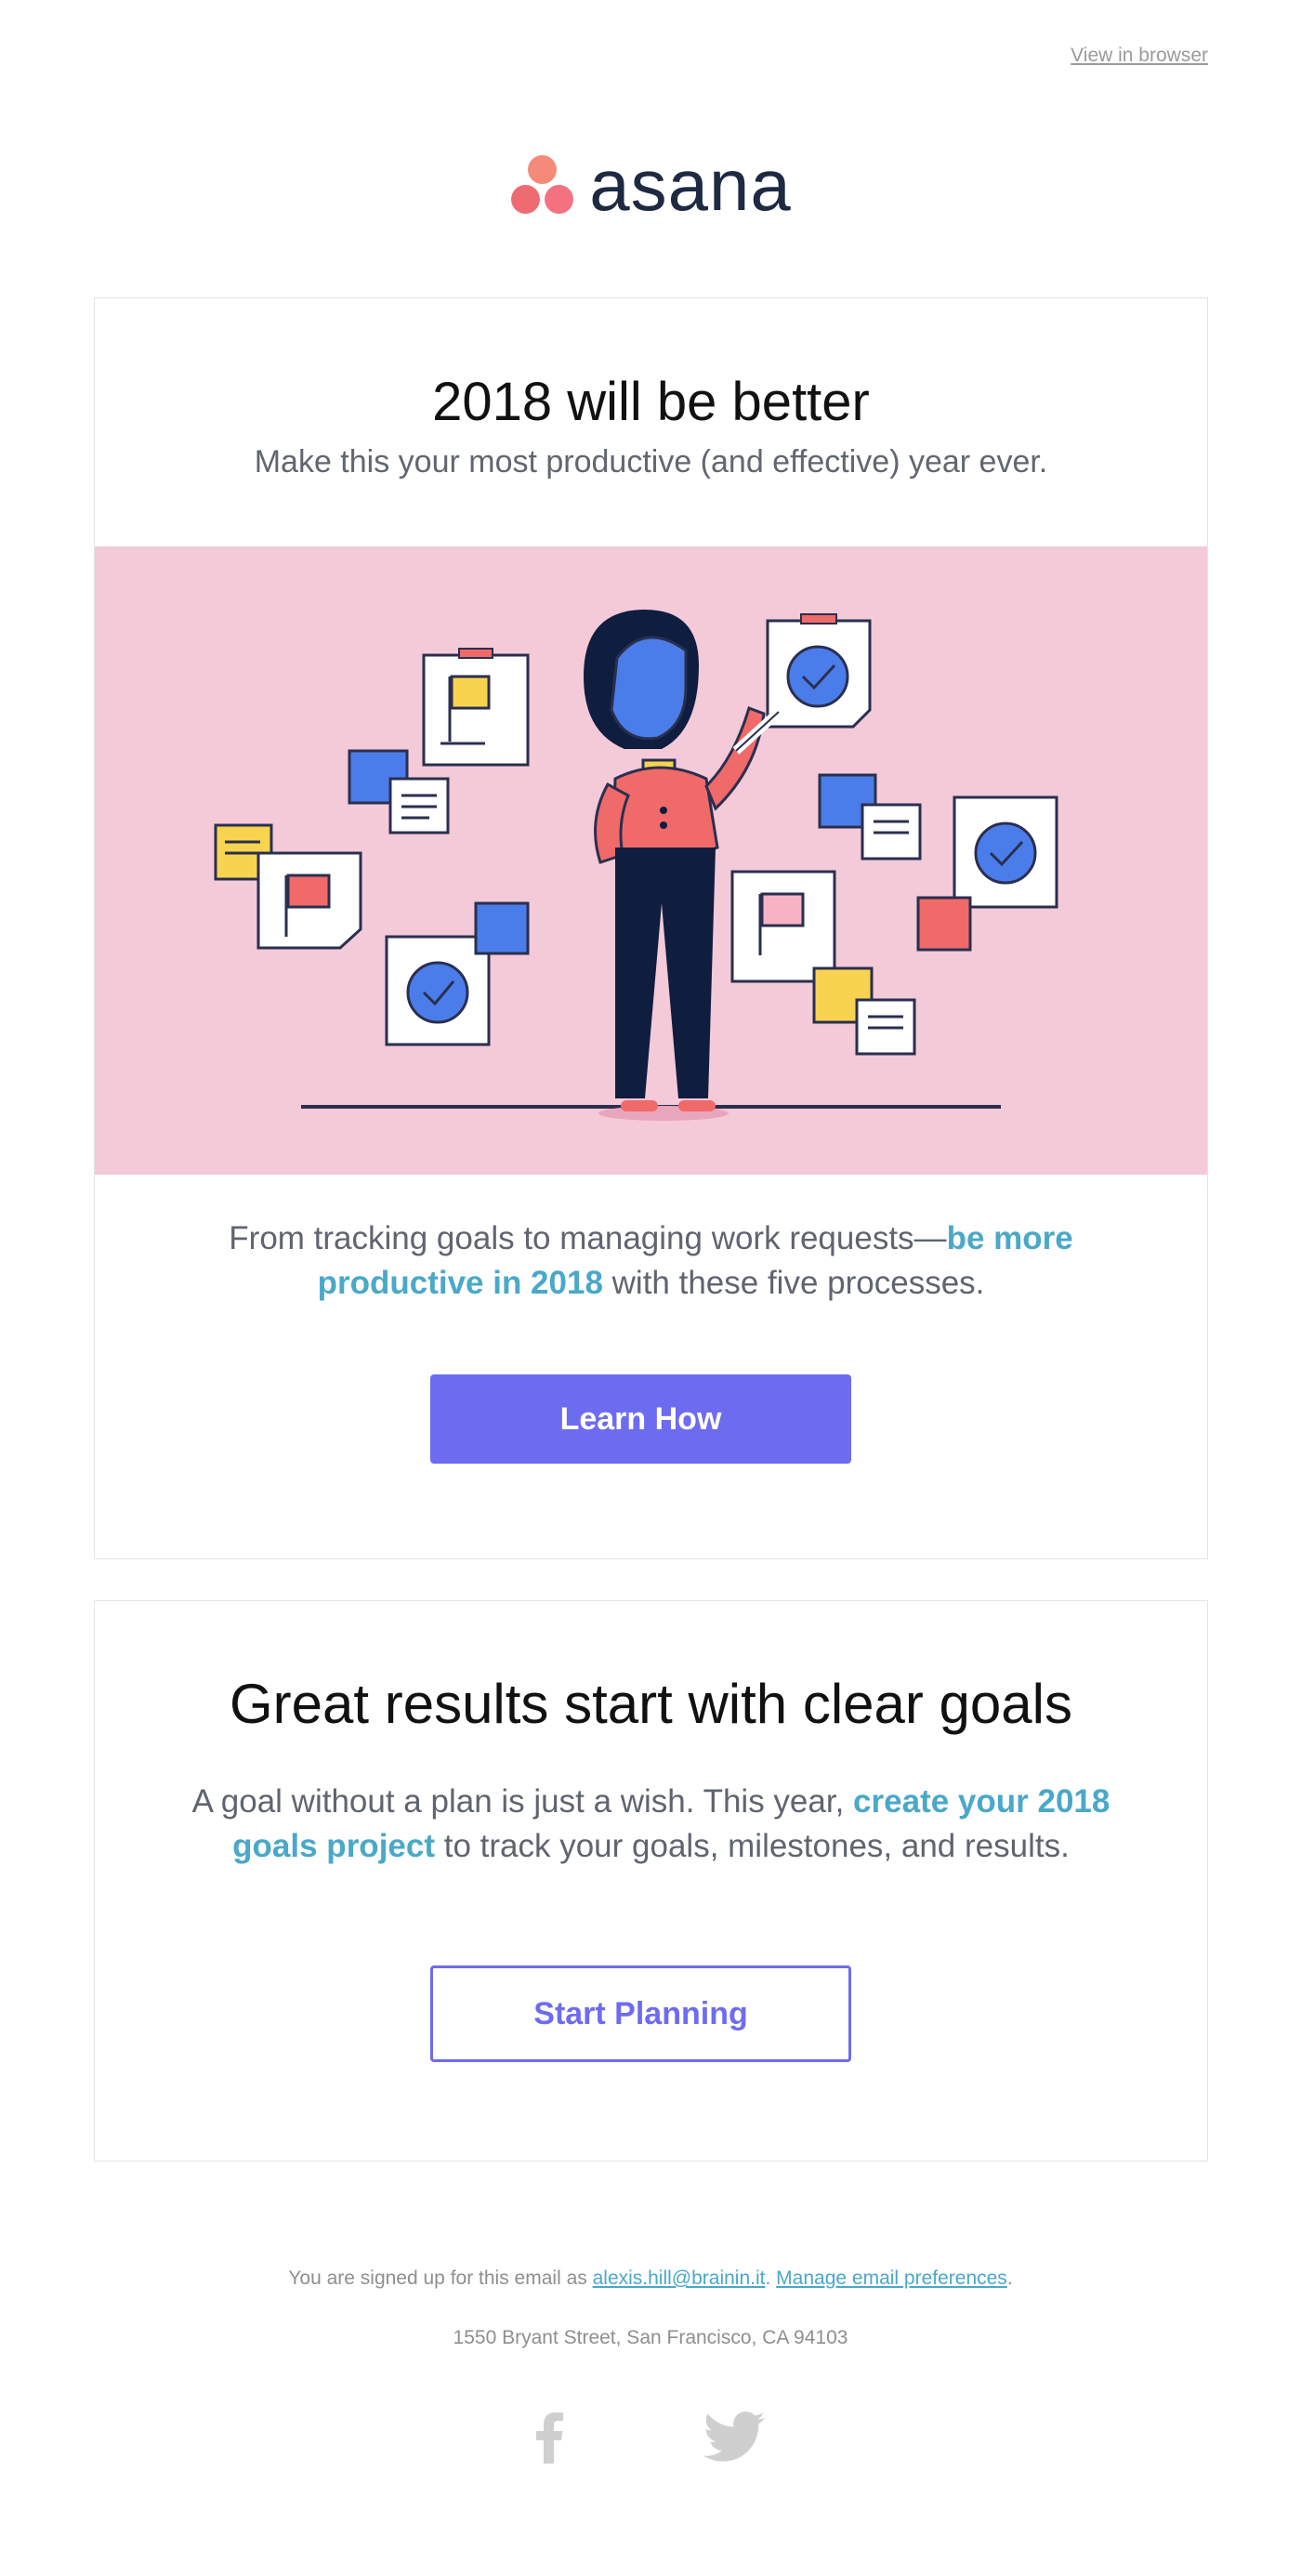 The height and width of the screenshot is (2576, 1301). Describe the element at coordinates (640, 1419) in the screenshot. I see `learn-how-button: Learn How` at that location.